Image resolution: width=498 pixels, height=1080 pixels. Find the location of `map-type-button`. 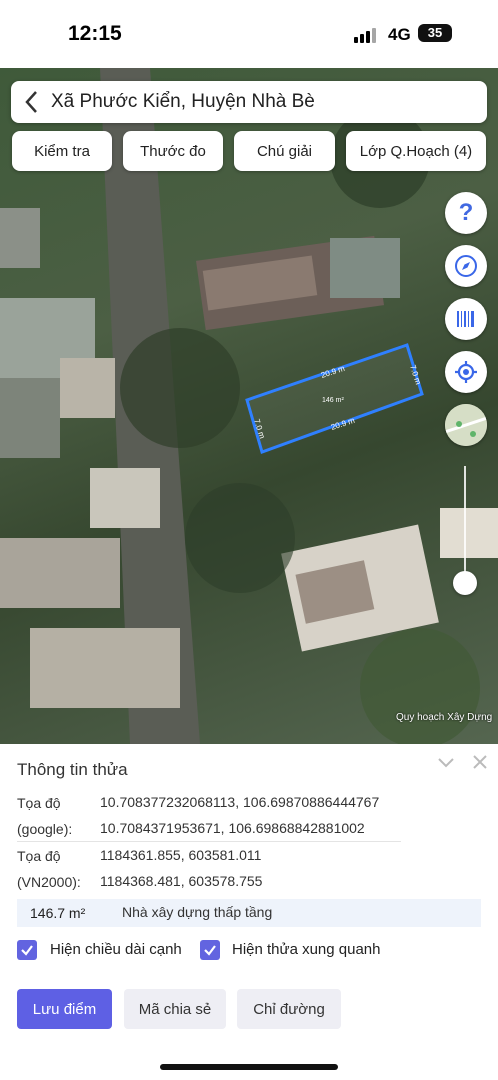

map-type-button is located at coordinates (466, 425).